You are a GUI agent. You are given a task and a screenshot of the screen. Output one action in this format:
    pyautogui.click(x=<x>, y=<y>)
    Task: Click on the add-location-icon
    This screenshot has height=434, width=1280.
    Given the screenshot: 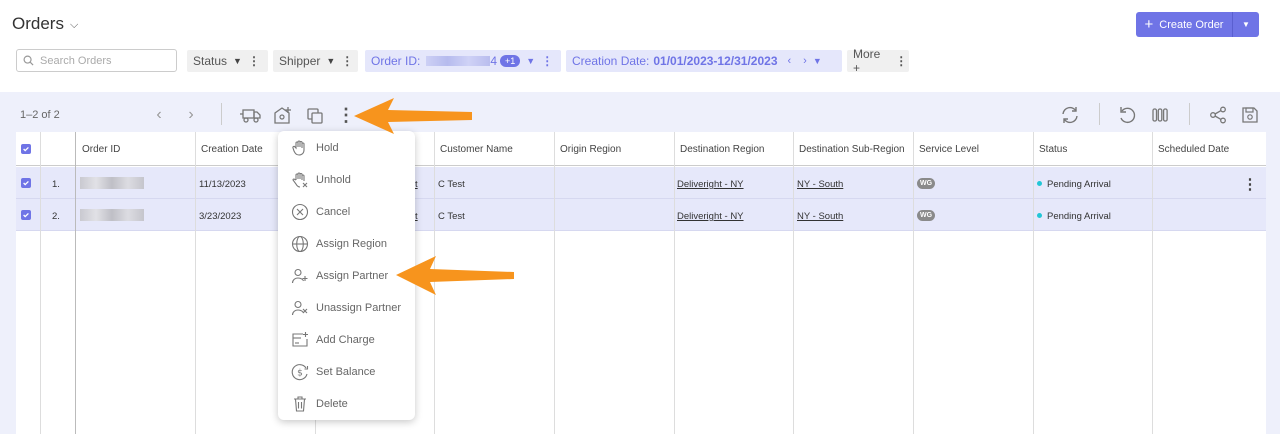 What is the action you would take?
    pyautogui.click(x=283, y=115)
    